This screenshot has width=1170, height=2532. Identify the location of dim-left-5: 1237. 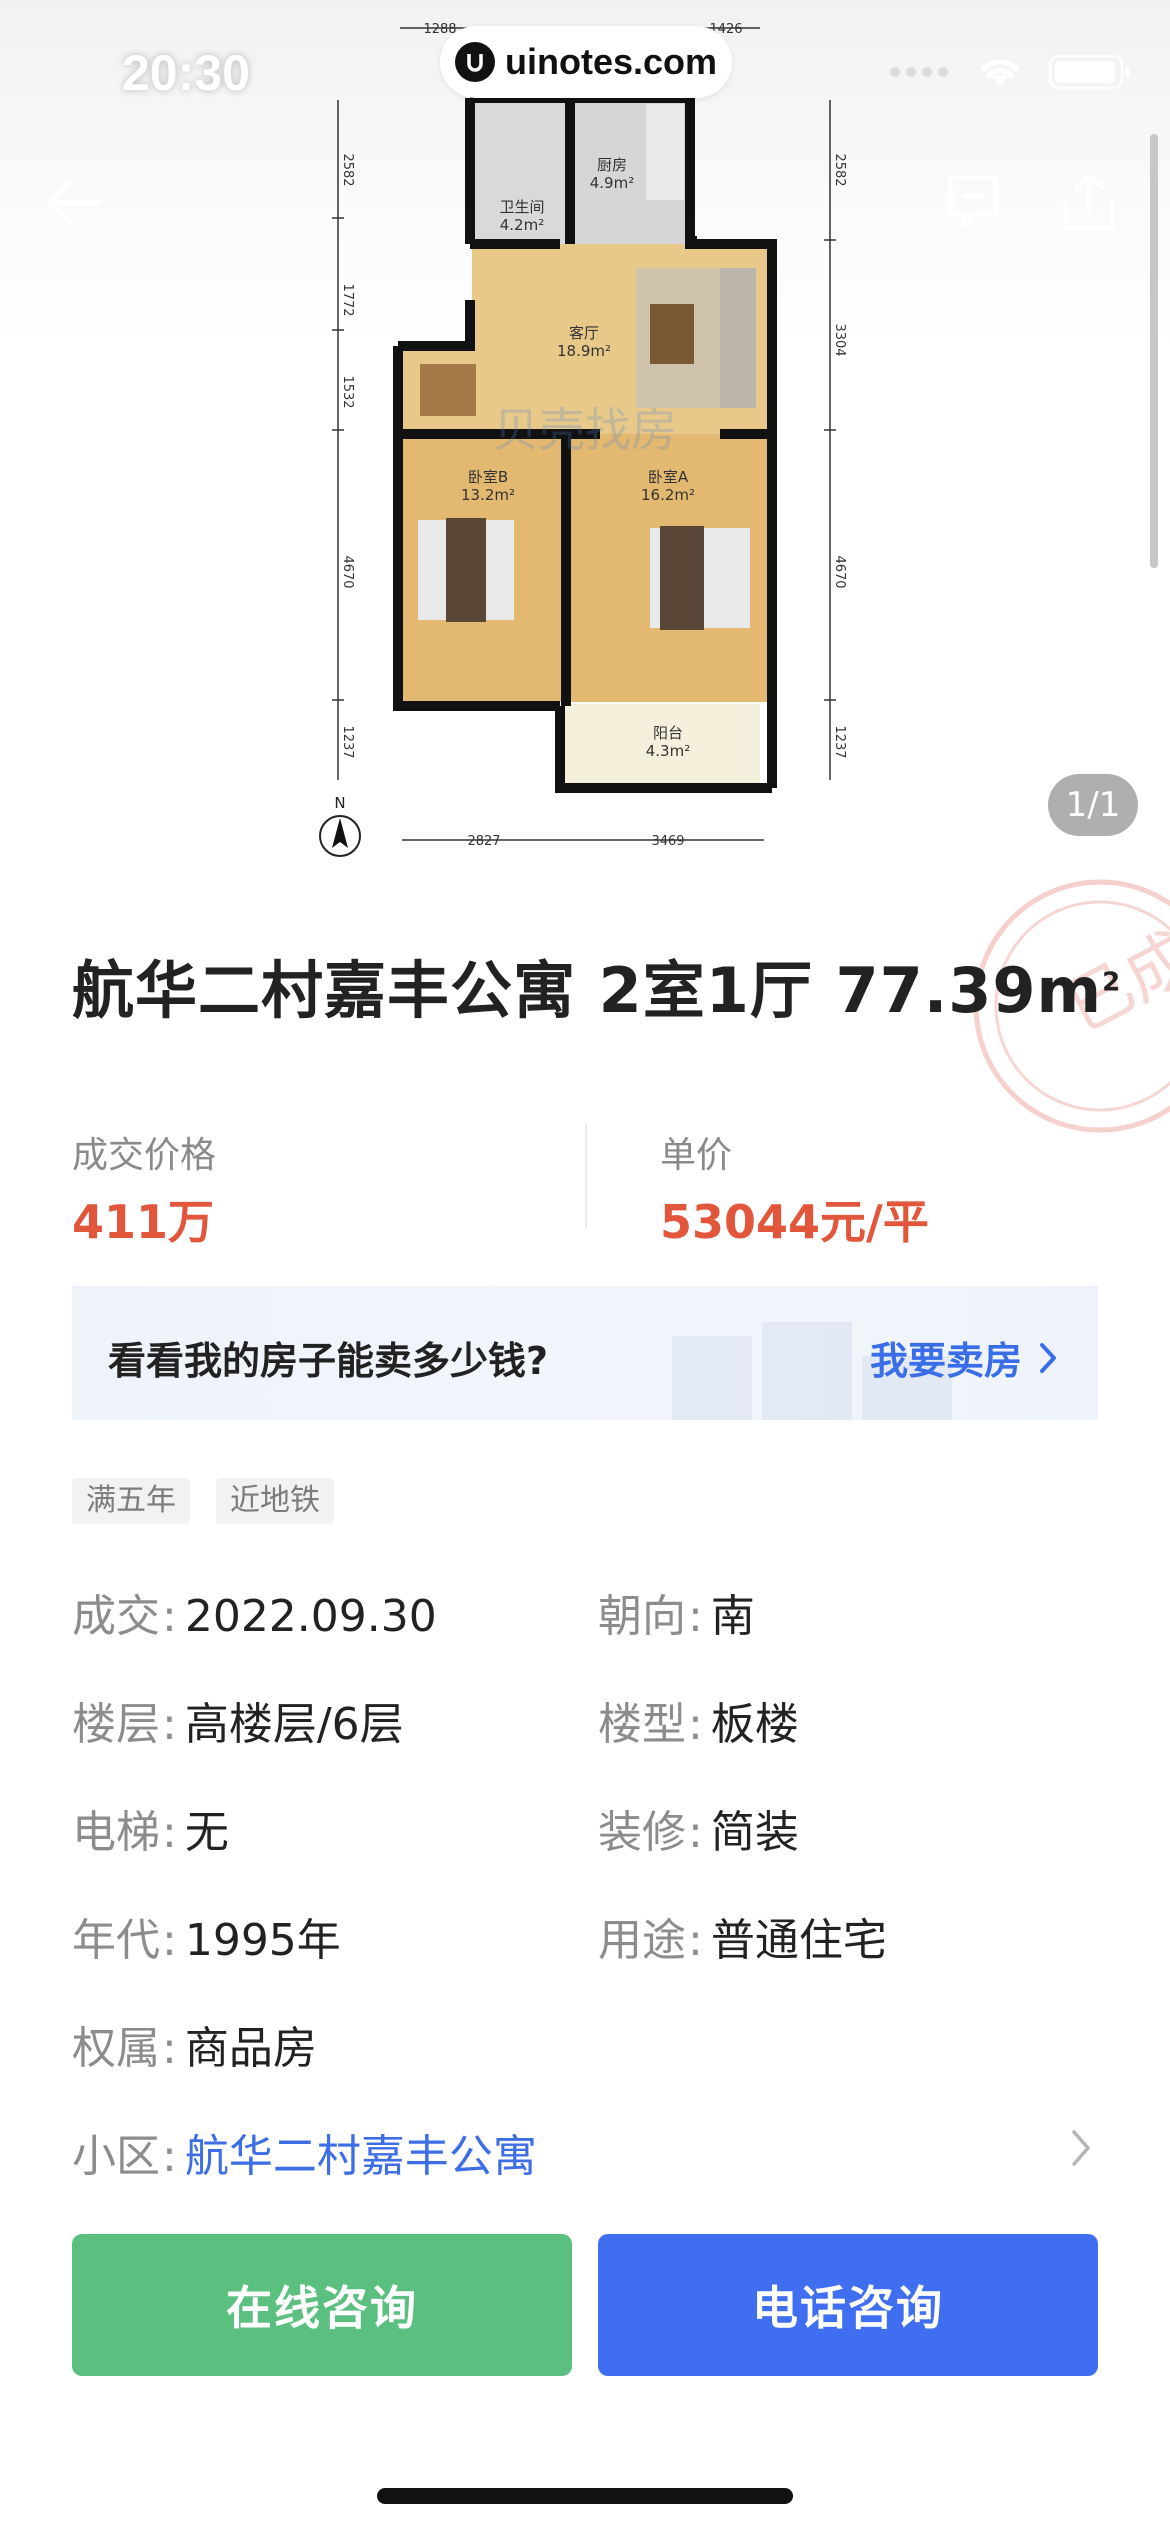
(347, 741).